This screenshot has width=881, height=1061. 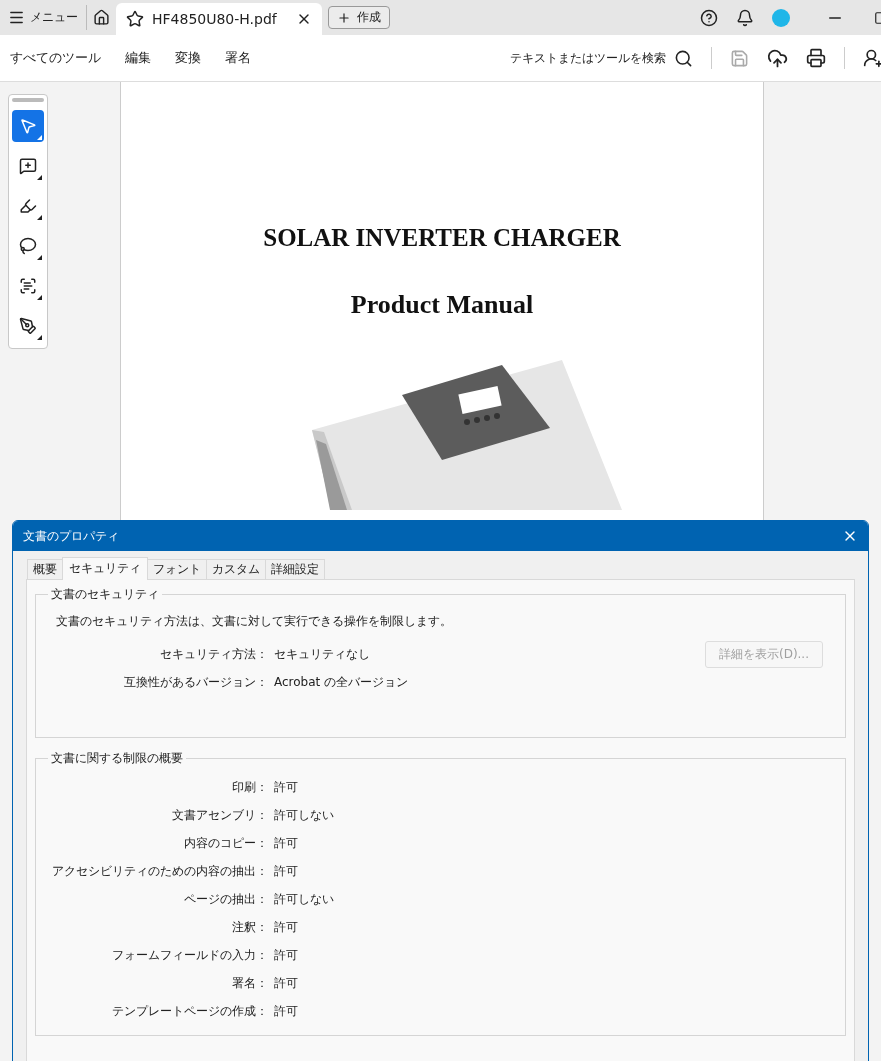 I want to click on field-label: 文書アセンブリ：, so click(x=220, y=815).